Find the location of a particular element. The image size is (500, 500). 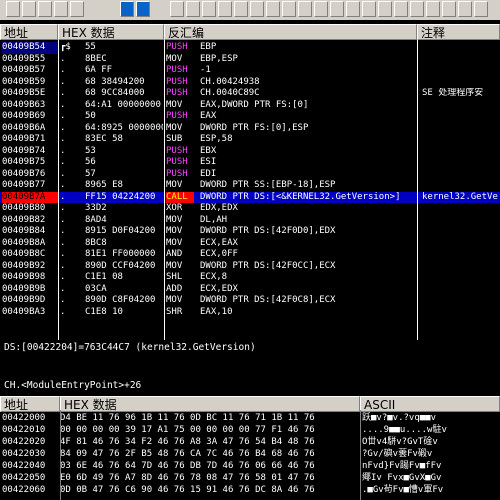

disassembly-row: 00409B57. 6A FF PUSH -1 is located at coordinates (250, 71).